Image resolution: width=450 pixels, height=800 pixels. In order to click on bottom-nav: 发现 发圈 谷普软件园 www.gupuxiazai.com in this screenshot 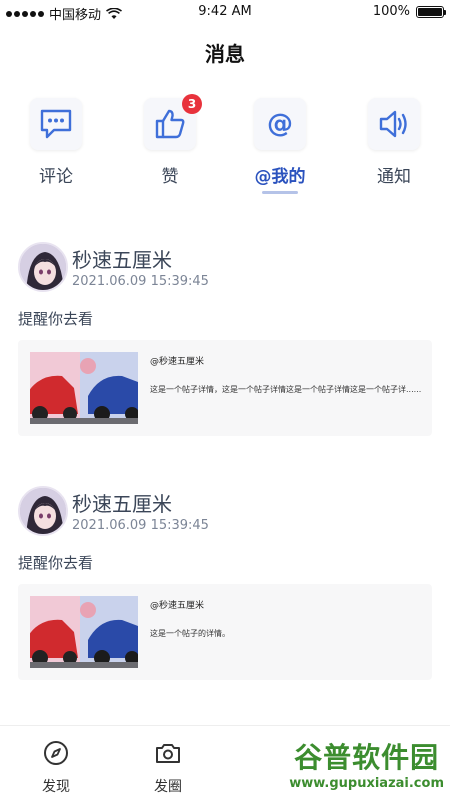, I will do `click(225, 762)`.